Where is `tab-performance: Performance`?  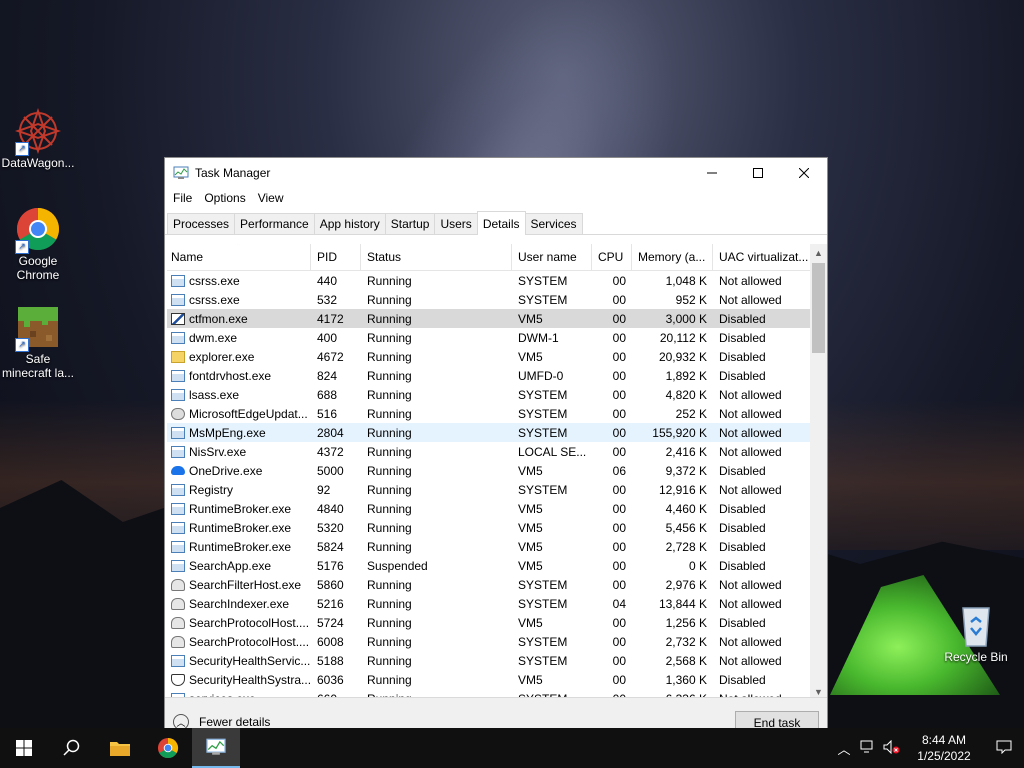
tab-performance: Performance is located at coordinates (274, 223).